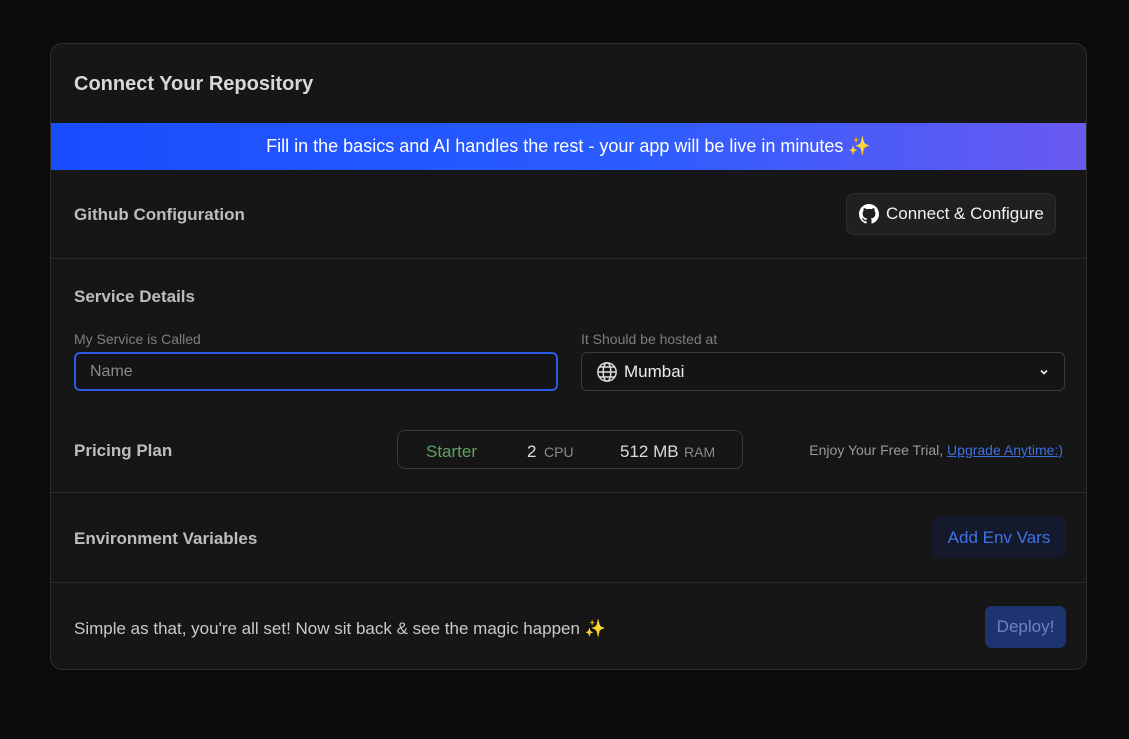  What do you see at coordinates (607, 371) in the screenshot?
I see `globe-icon` at bounding box center [607, 371].